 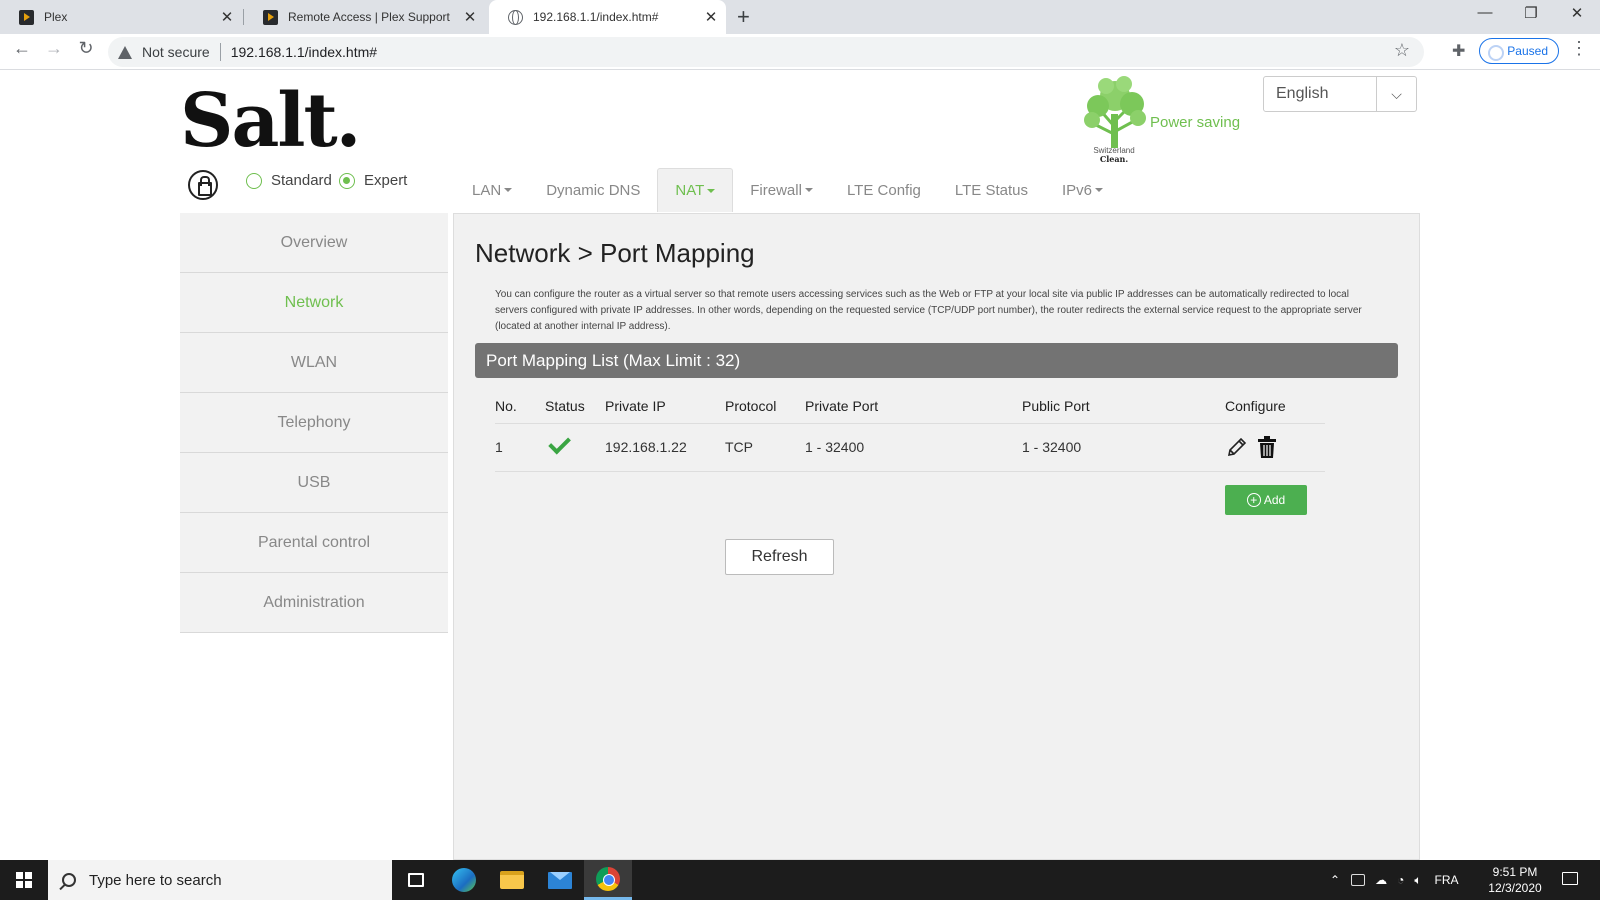 I want to click on search-placeholder: Type here to search, so click(x=155, y=880).